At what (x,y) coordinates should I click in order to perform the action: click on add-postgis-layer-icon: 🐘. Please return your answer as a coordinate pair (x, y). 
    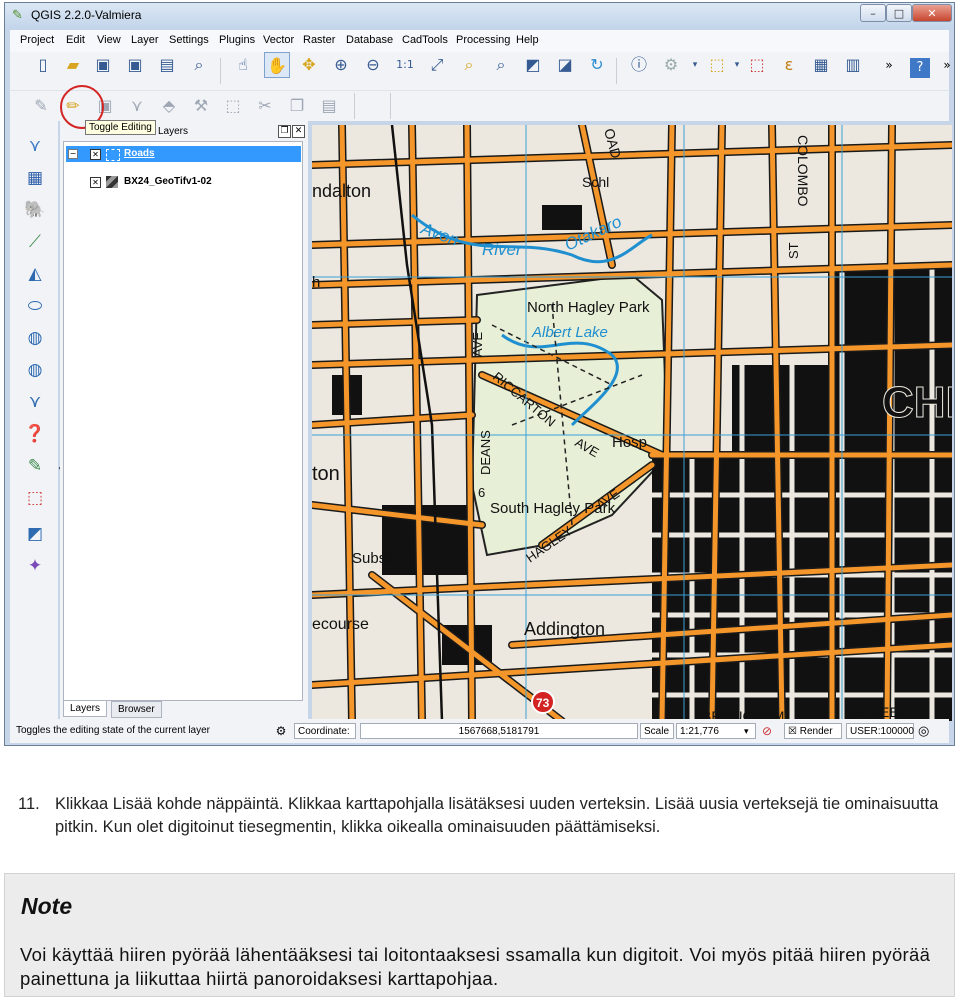
    Looking at the image, I should click on (35, 210).